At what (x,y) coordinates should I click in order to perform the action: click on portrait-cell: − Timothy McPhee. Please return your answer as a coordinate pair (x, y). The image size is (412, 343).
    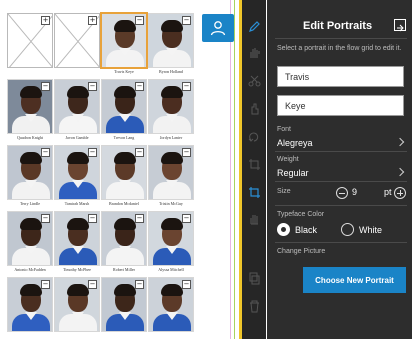
    Looking at the image, I should click on (77, 243).